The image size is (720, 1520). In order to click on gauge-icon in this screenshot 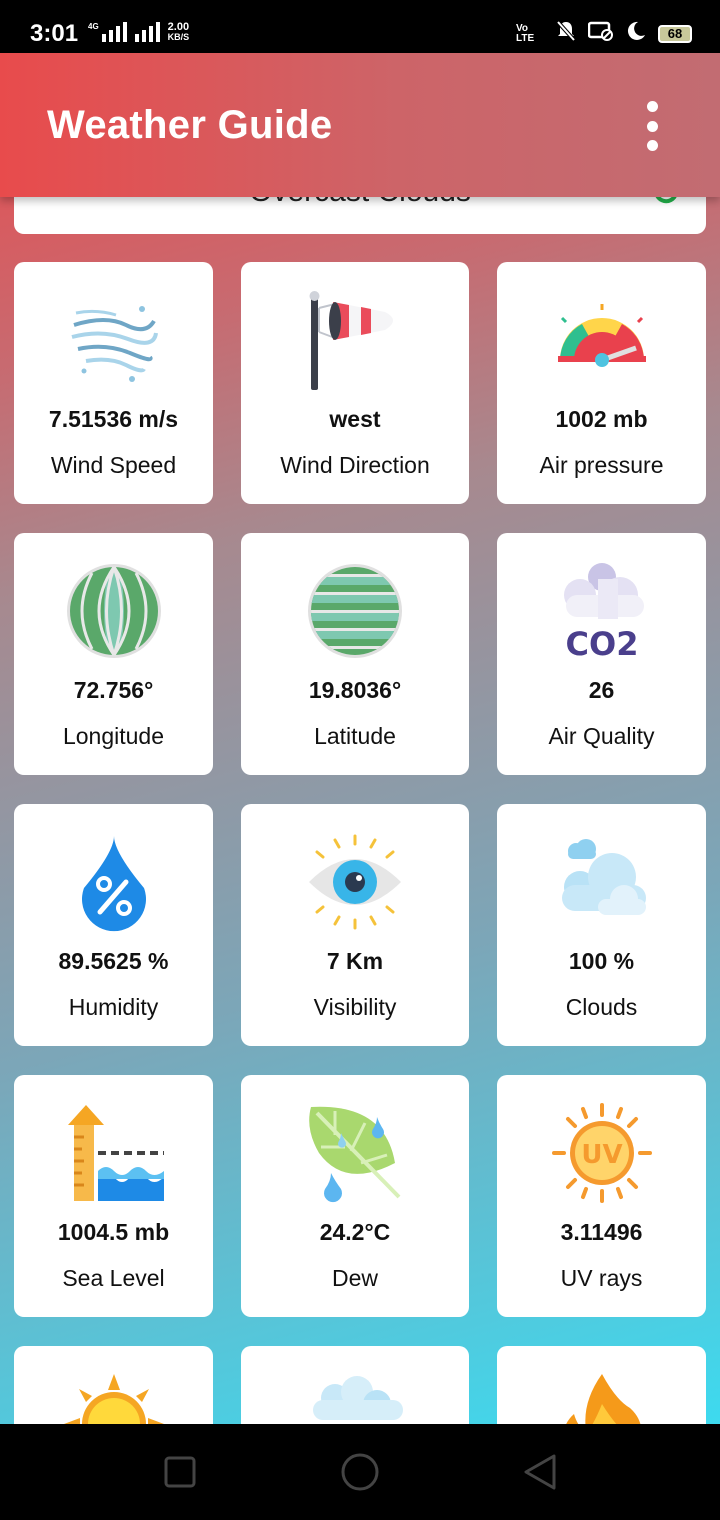, I will do `click(601, 340)`.